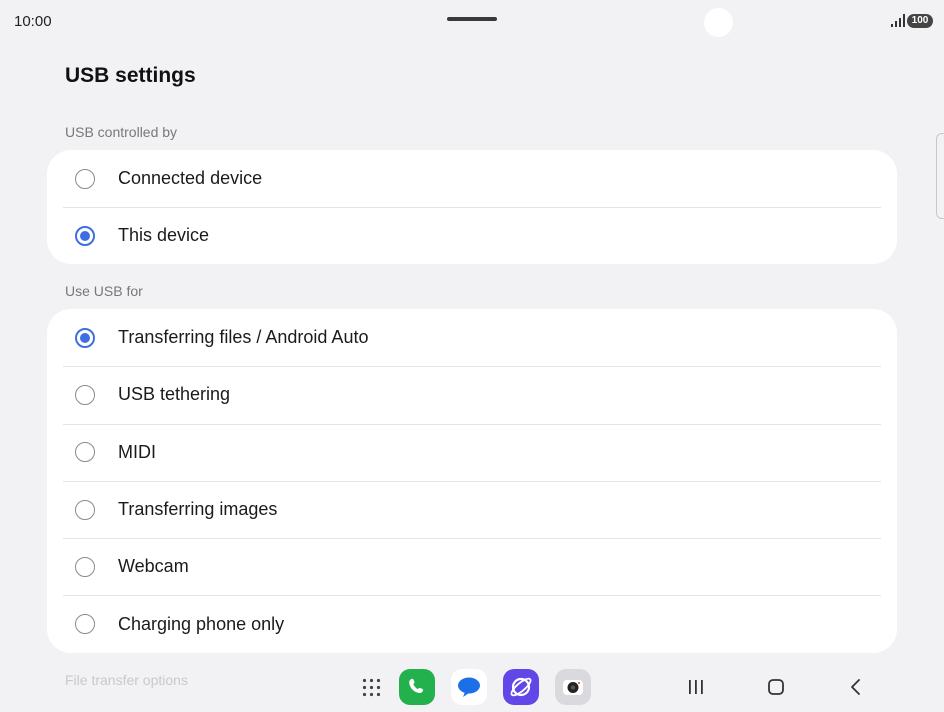  I want to click on section-header-usb-controlled-by: USB controlled by, so click(121, 132).